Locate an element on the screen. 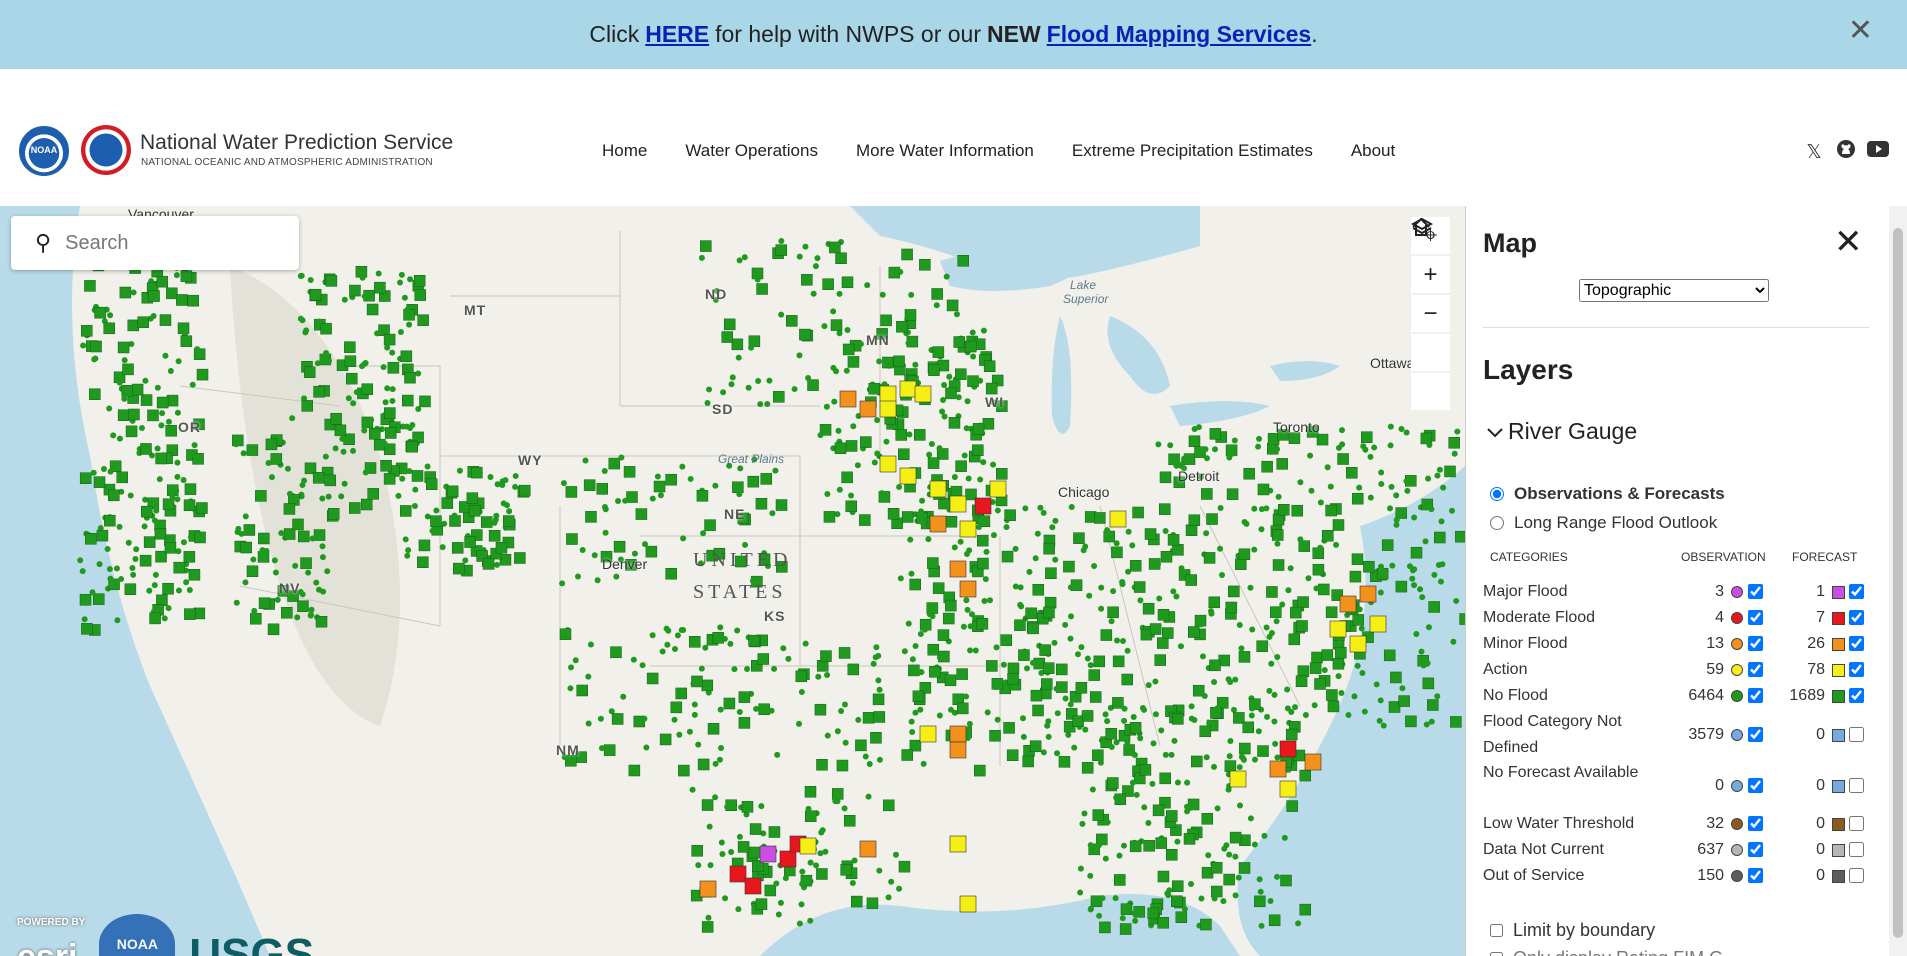 The image size is (1907, 956). layers-icon is located at coordinates (1430, 313).